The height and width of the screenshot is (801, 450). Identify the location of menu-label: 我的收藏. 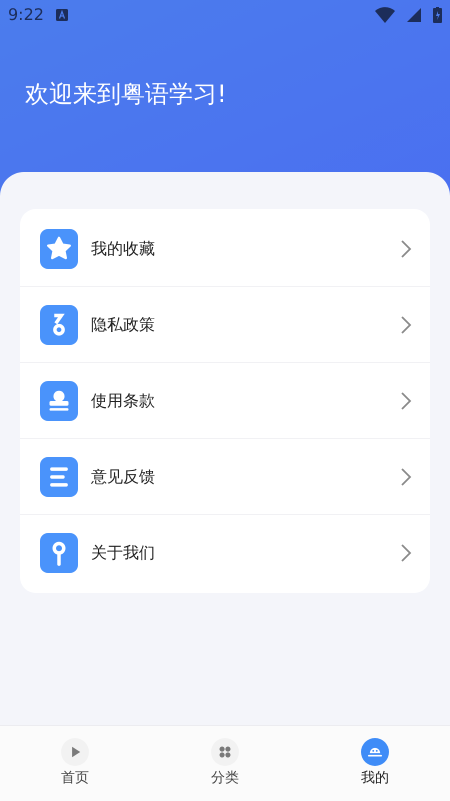
(123, 249).